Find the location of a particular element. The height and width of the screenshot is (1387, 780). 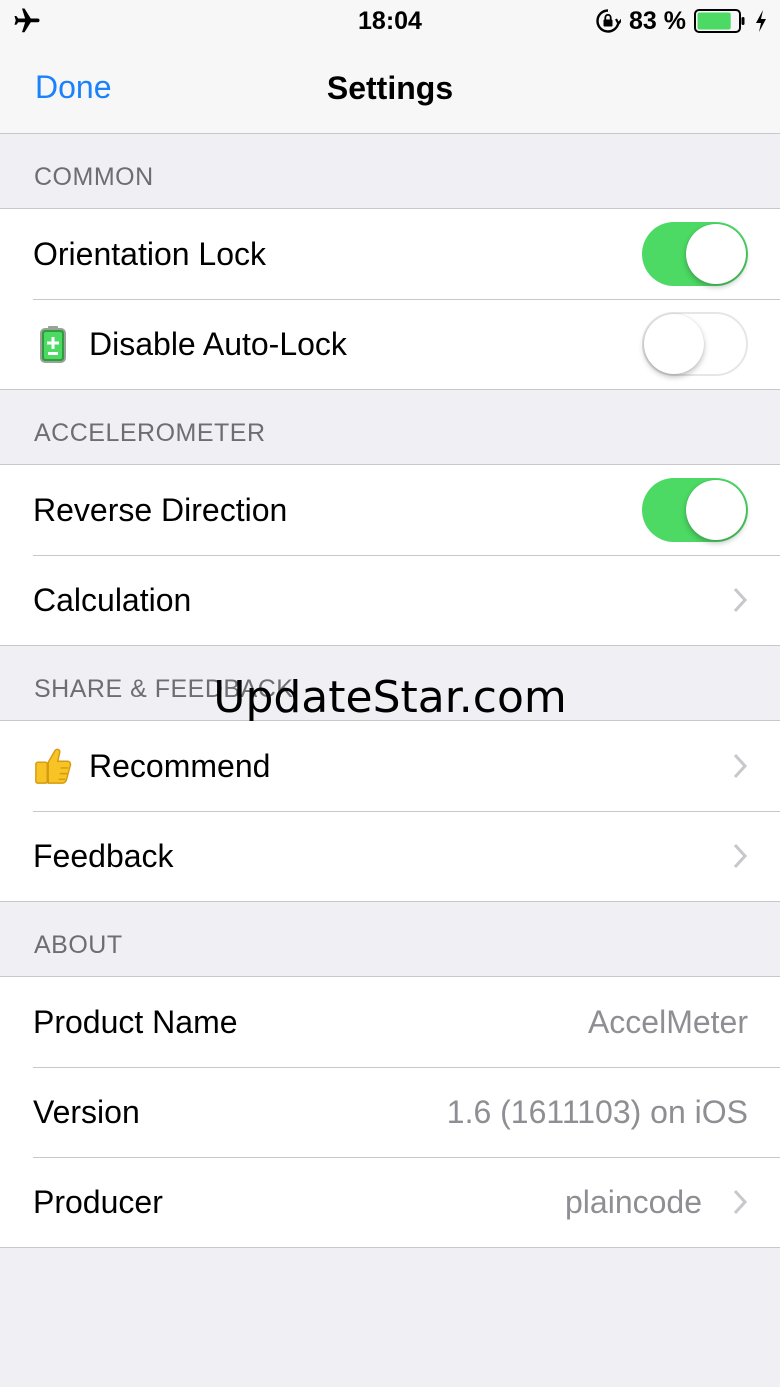

rotation-lock-icon is located at coordinates (609, 21).